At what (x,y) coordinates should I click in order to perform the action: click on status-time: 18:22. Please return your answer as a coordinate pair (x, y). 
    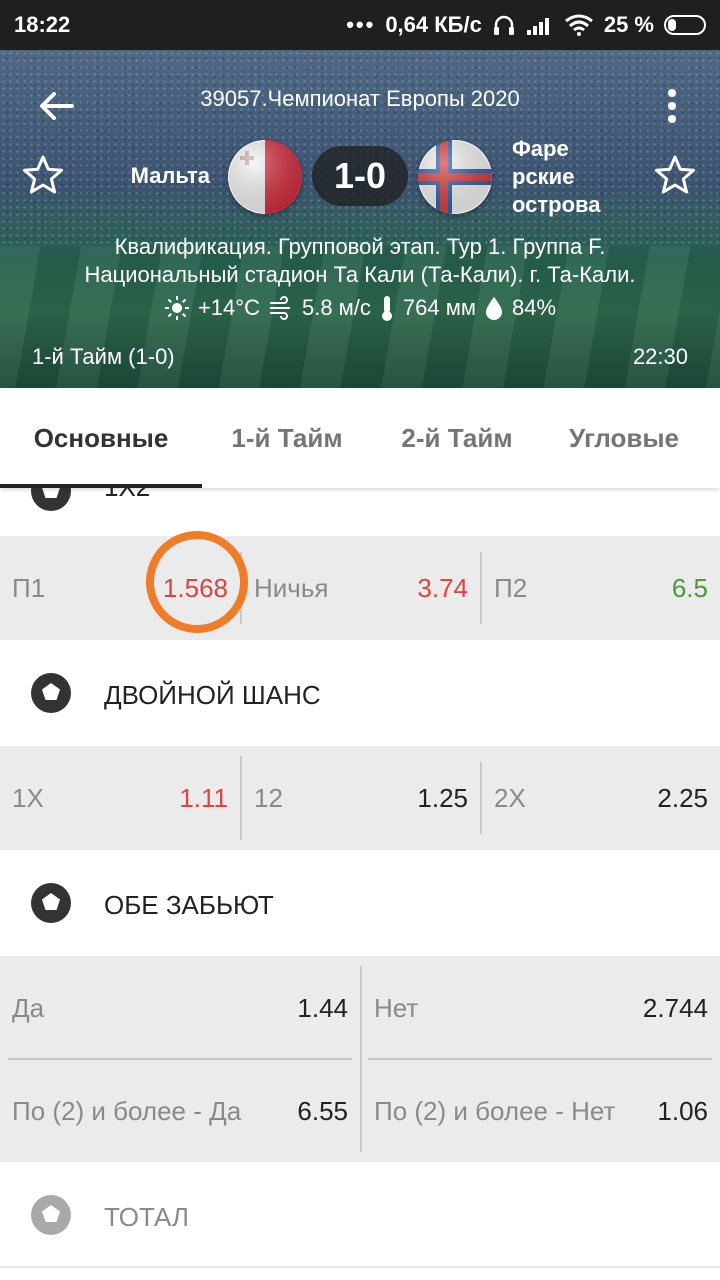
    Looking at the image, I should click on (42, 24).